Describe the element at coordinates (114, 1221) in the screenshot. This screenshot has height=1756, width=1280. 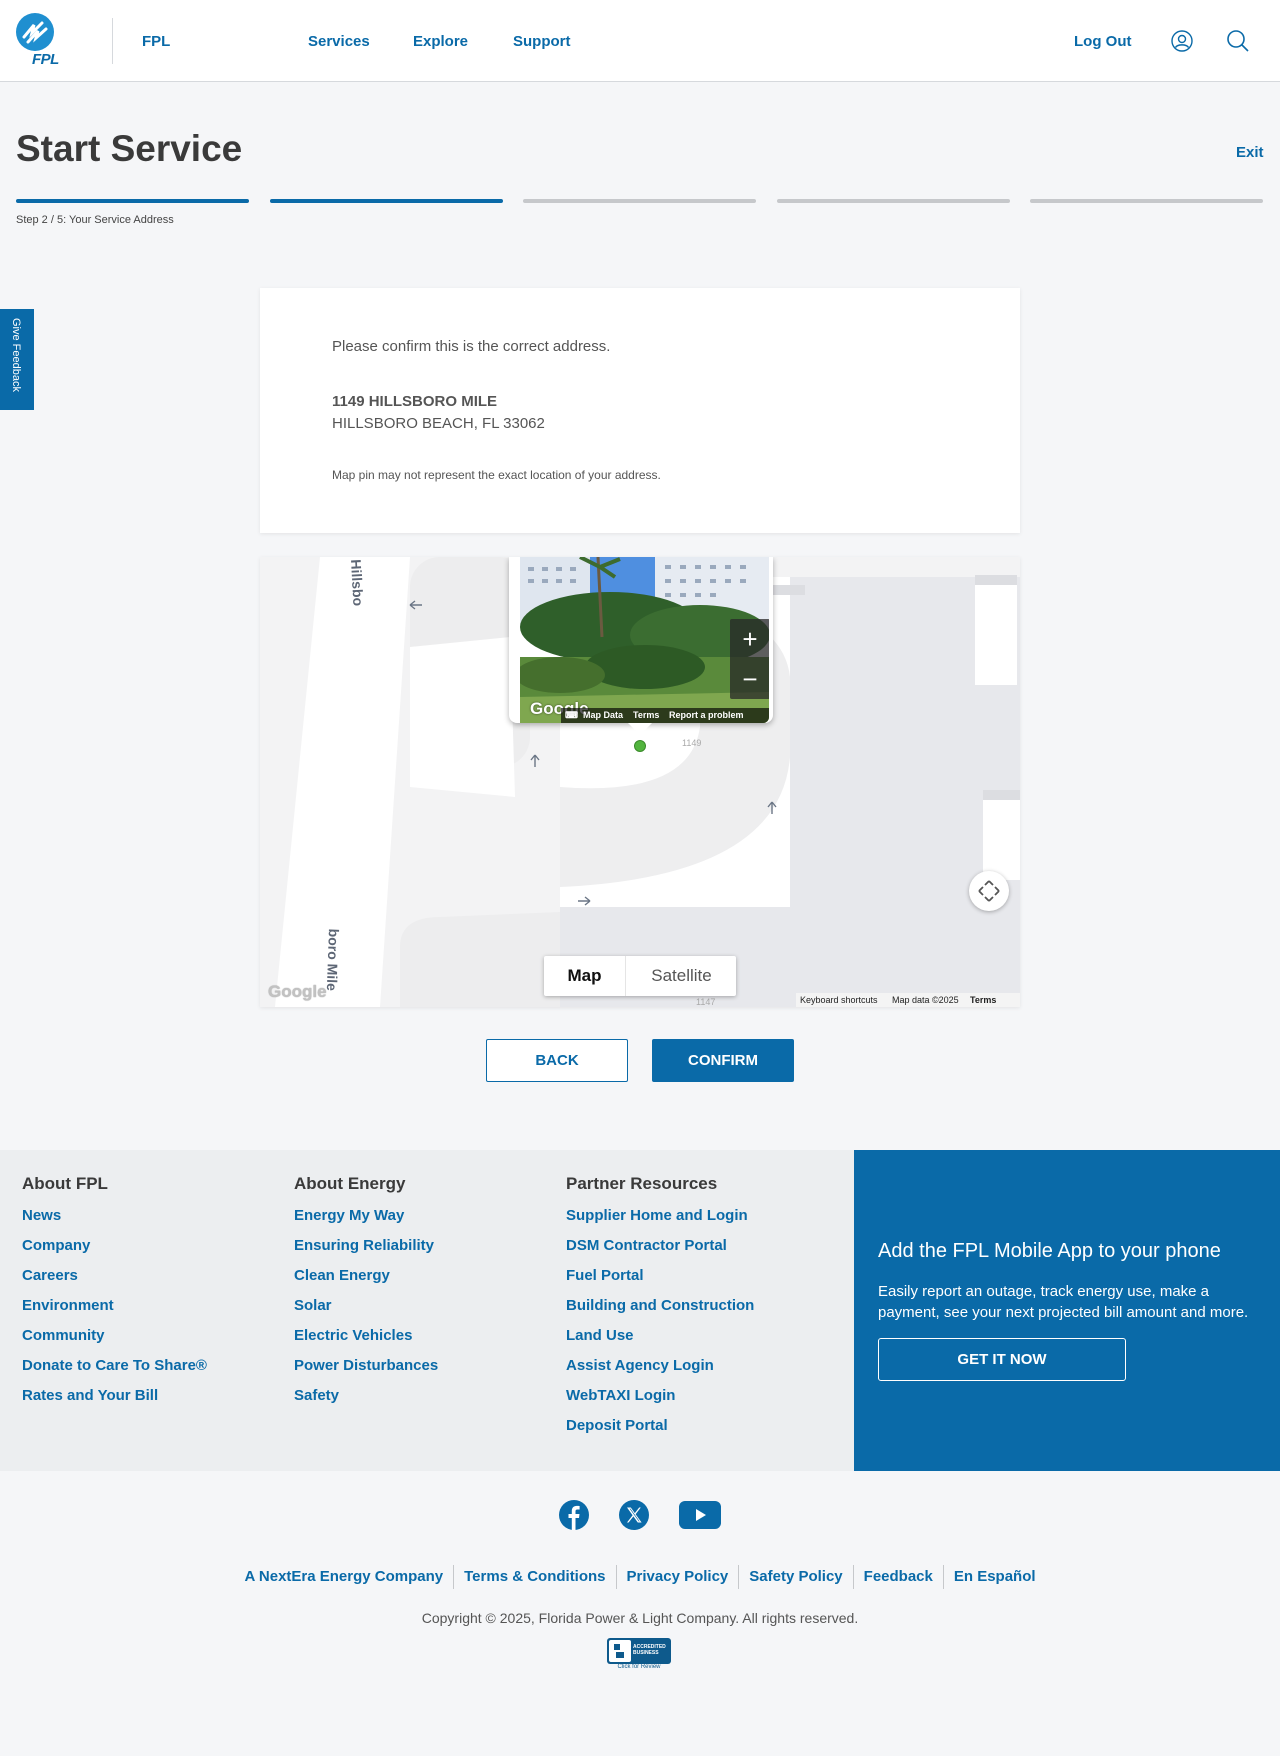
I see `footer-link: News` at that location.